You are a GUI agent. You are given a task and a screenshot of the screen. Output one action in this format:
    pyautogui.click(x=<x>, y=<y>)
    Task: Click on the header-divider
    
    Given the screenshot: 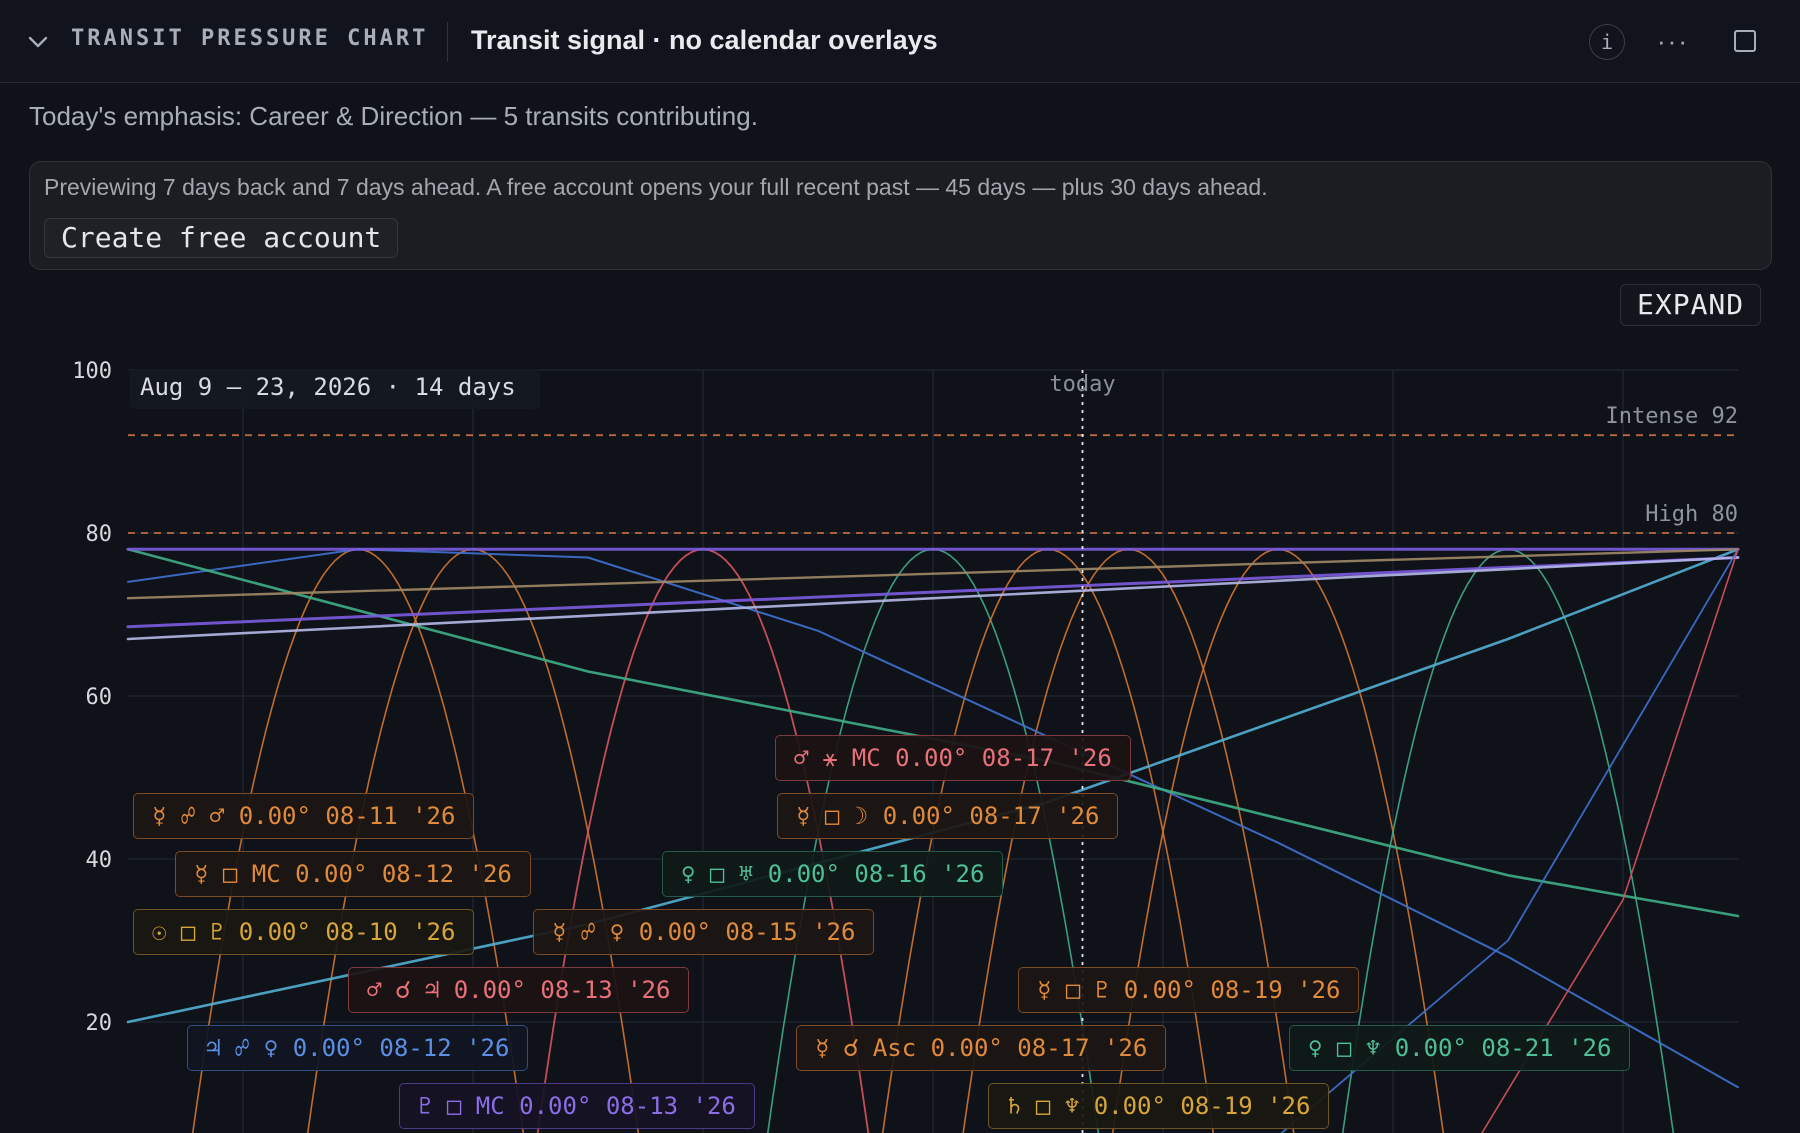 What is the action you would take?
    pyautogui.click(x=447, y=42)
    